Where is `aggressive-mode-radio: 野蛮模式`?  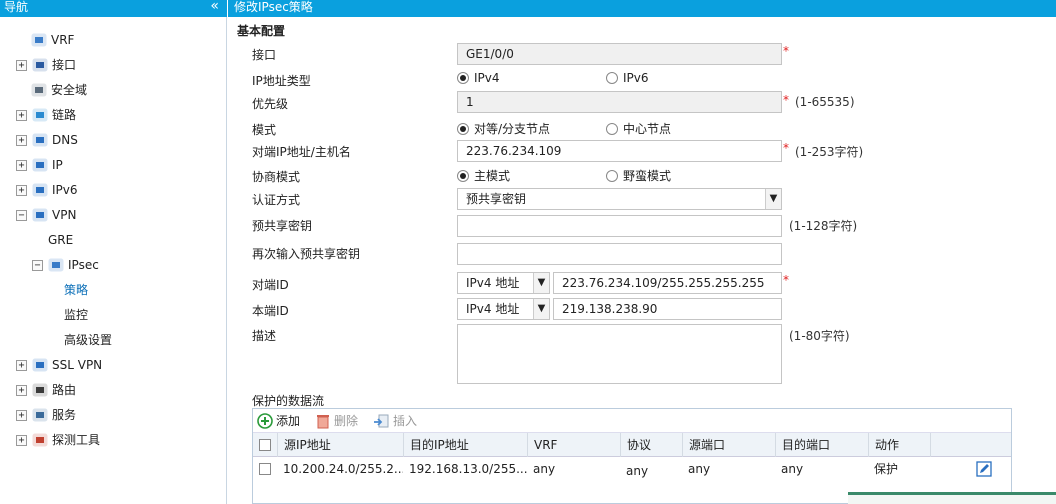
aggressive-mode-radio: 野蛮模式 is located at coordinates (638, 175).